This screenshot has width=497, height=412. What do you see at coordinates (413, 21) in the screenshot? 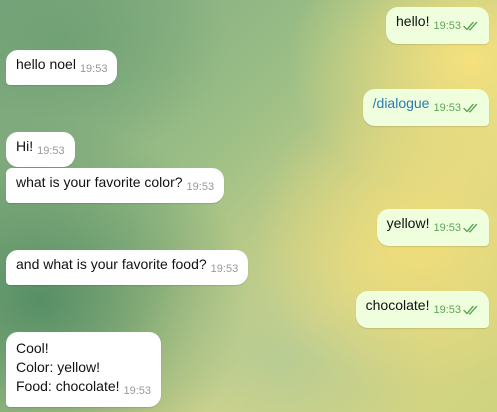
I see `message-text: hello!` at bounding box center [413, 21].